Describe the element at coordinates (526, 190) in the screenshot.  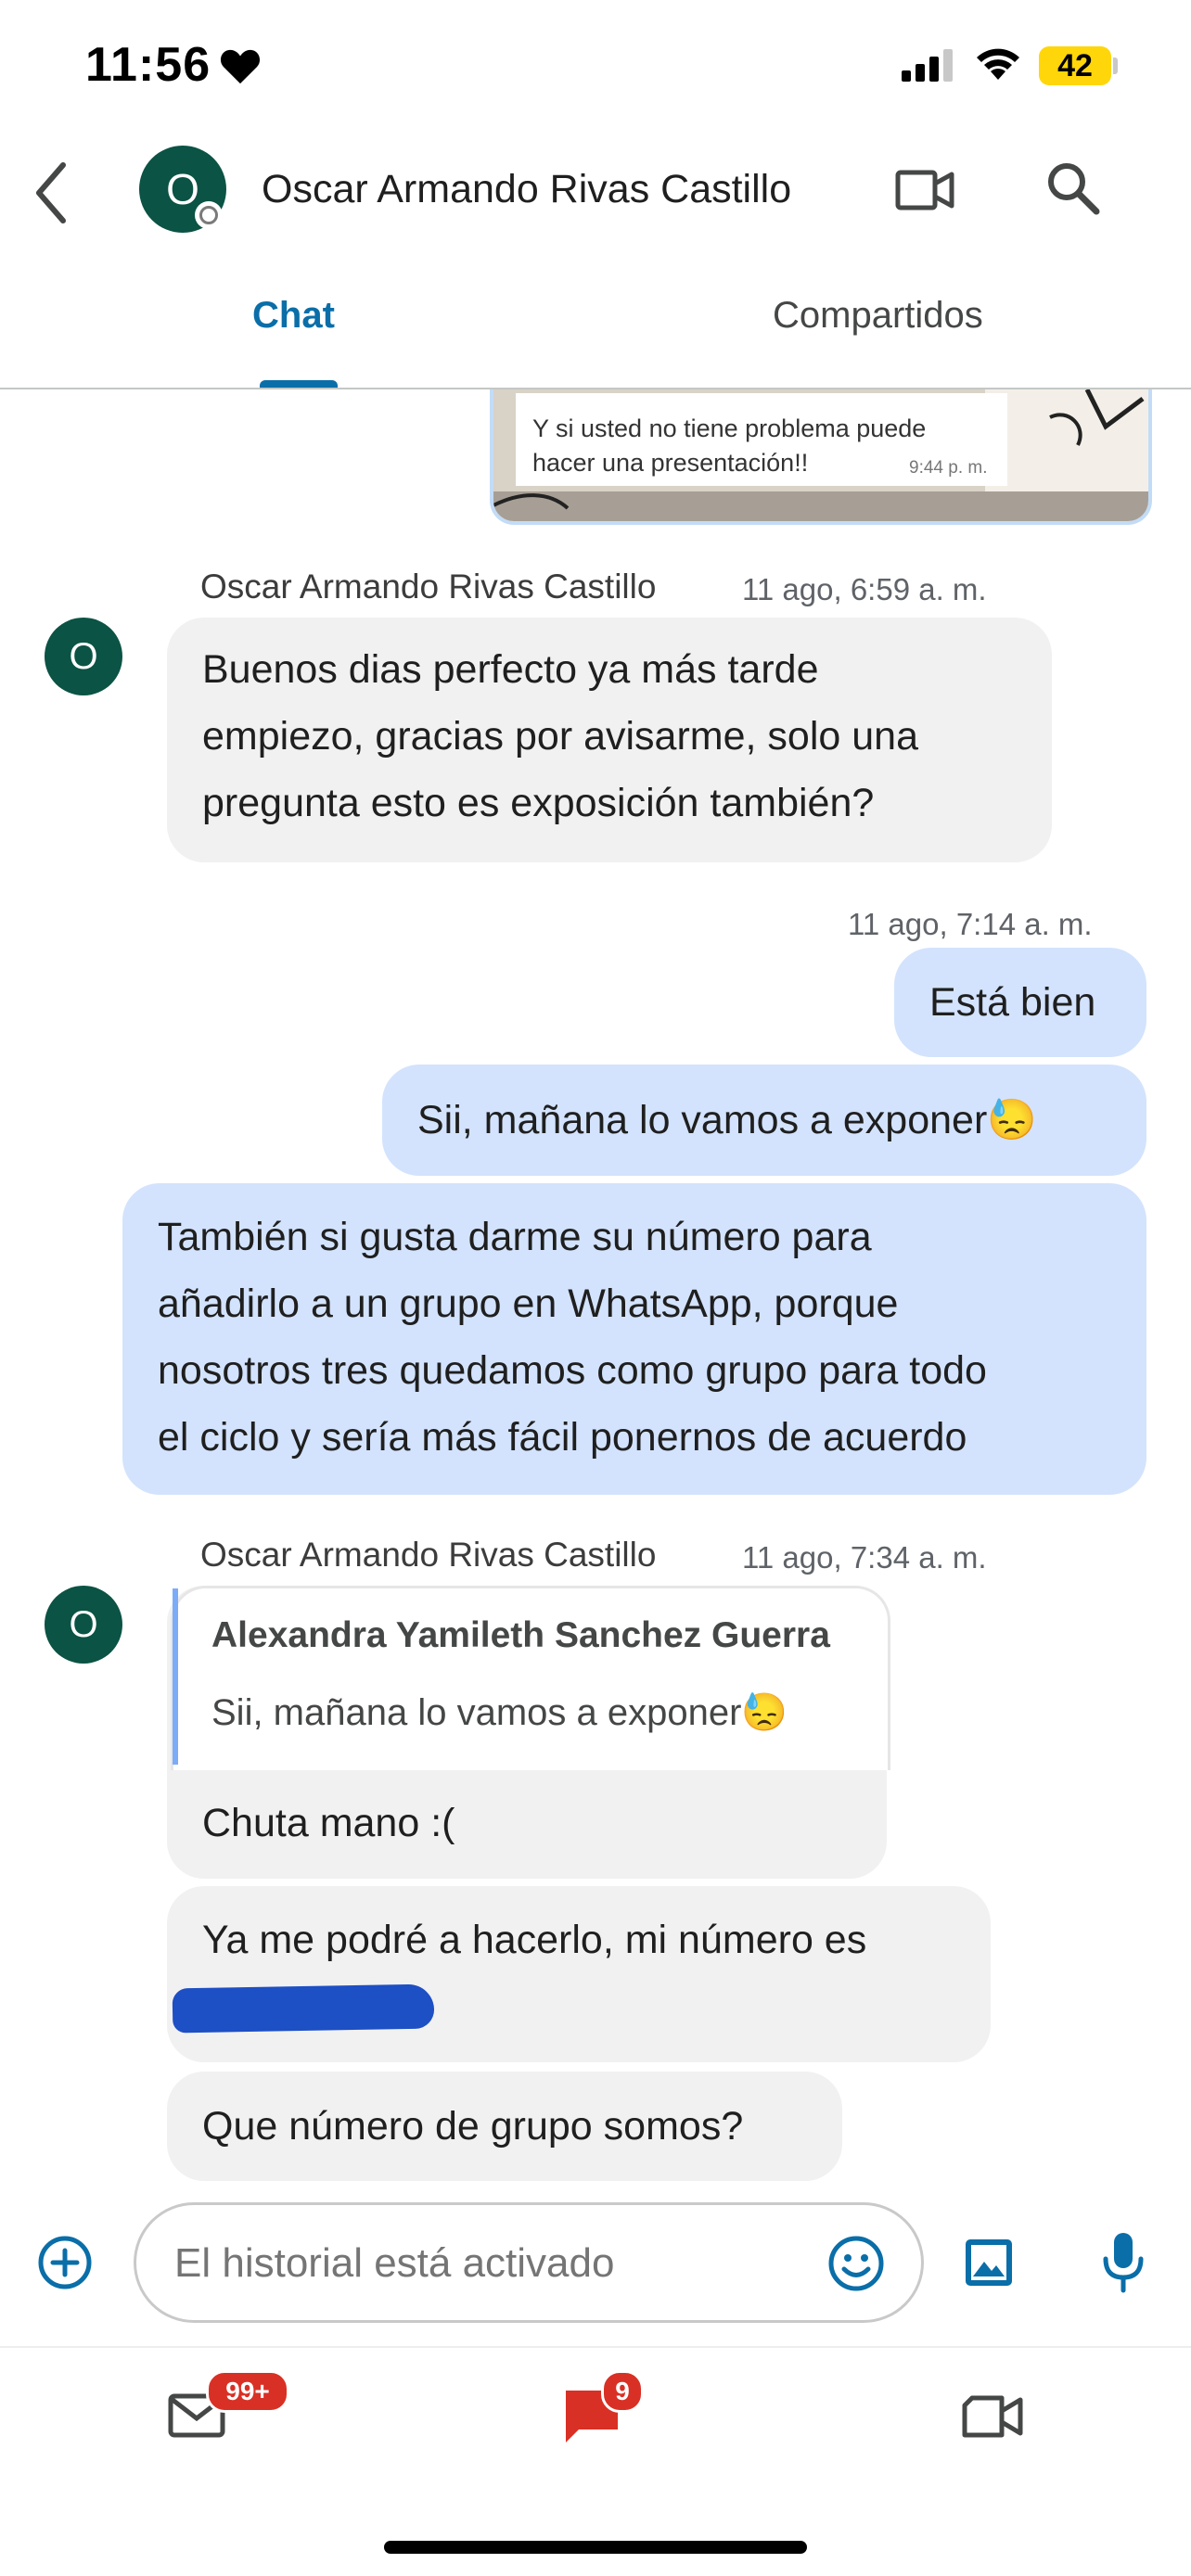
I see `contact-name: Oscar Armando Rivas Castillo` at that location.